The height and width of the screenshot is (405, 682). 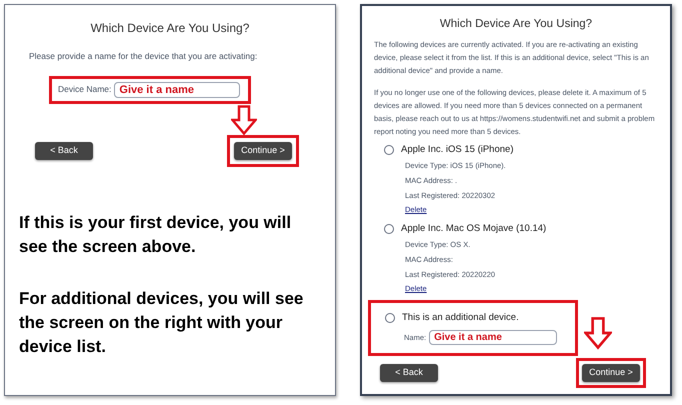 What do you see at coordinates (473, 229) in the screenshot?
I see `device-name: Apple Inc. Mac OS Mojave (10.14)` at bounding box center [473, 229].